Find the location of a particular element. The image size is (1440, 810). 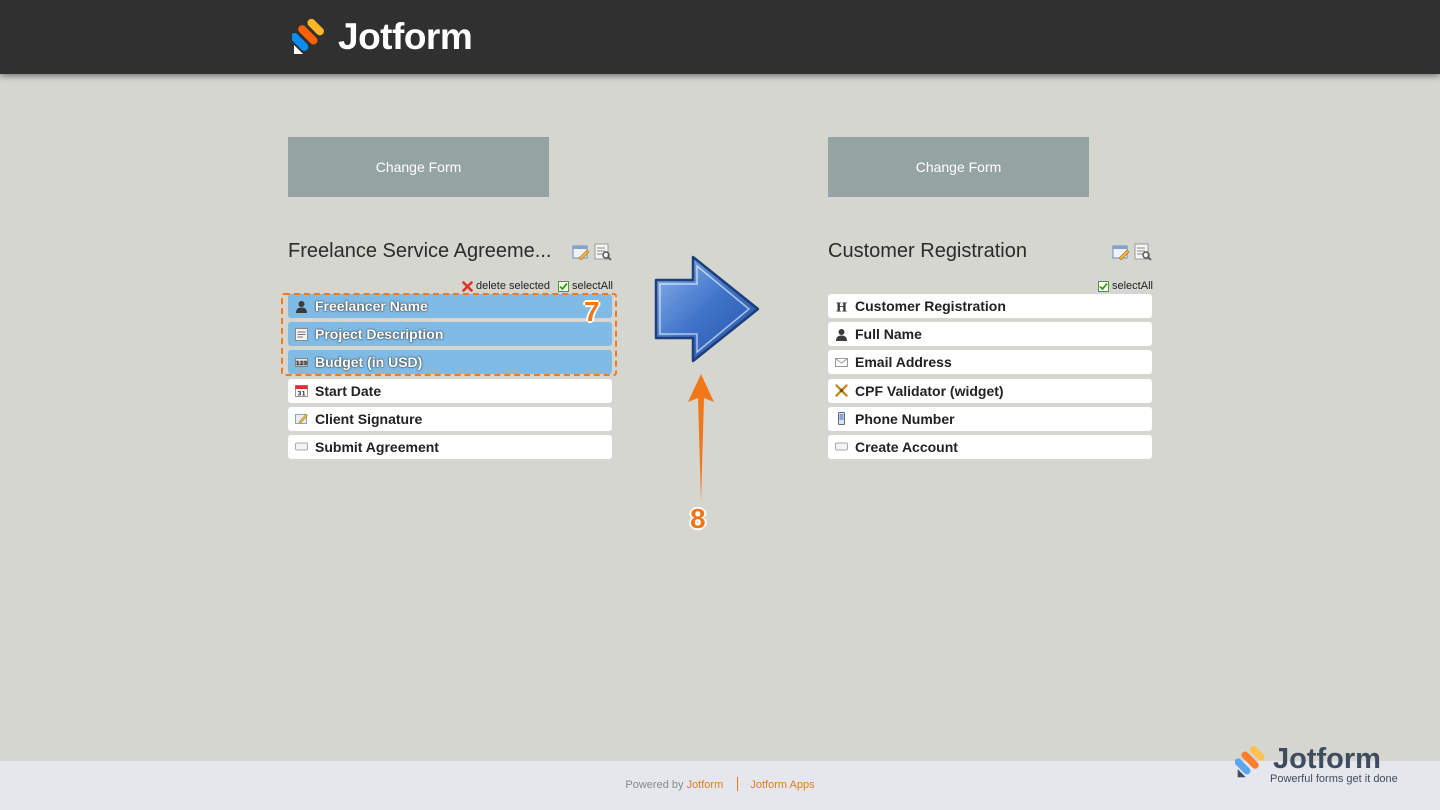

field-label: Freelancer Name is located at coordinates (371, 306).